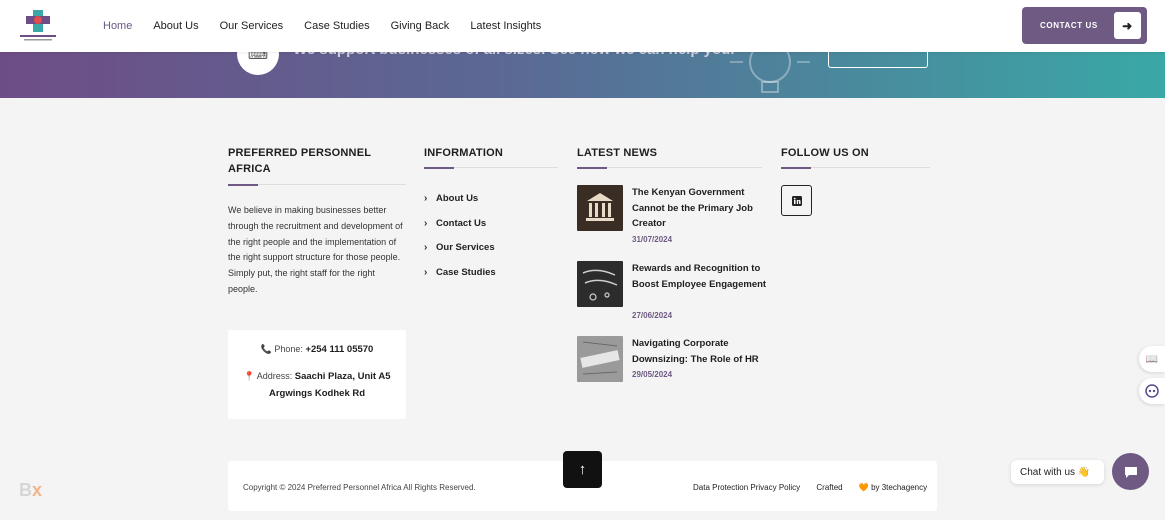 The height and width of the screenshot is (520, 1165). Describe the element at coordinates (617, 153) in the screenshot. I see `news-title: LATEST NEWS` at that location.